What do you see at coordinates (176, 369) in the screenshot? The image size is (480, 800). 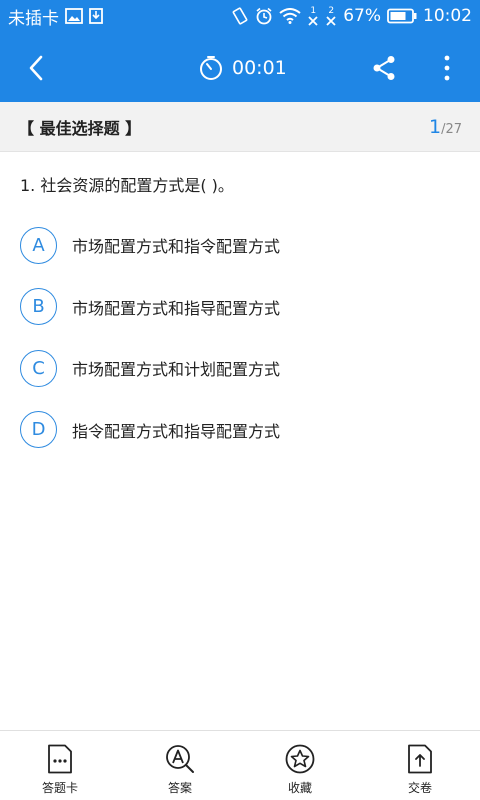 I see `option-text: 市场配置方式和计划配置方式` at bounding box center [176, 369].